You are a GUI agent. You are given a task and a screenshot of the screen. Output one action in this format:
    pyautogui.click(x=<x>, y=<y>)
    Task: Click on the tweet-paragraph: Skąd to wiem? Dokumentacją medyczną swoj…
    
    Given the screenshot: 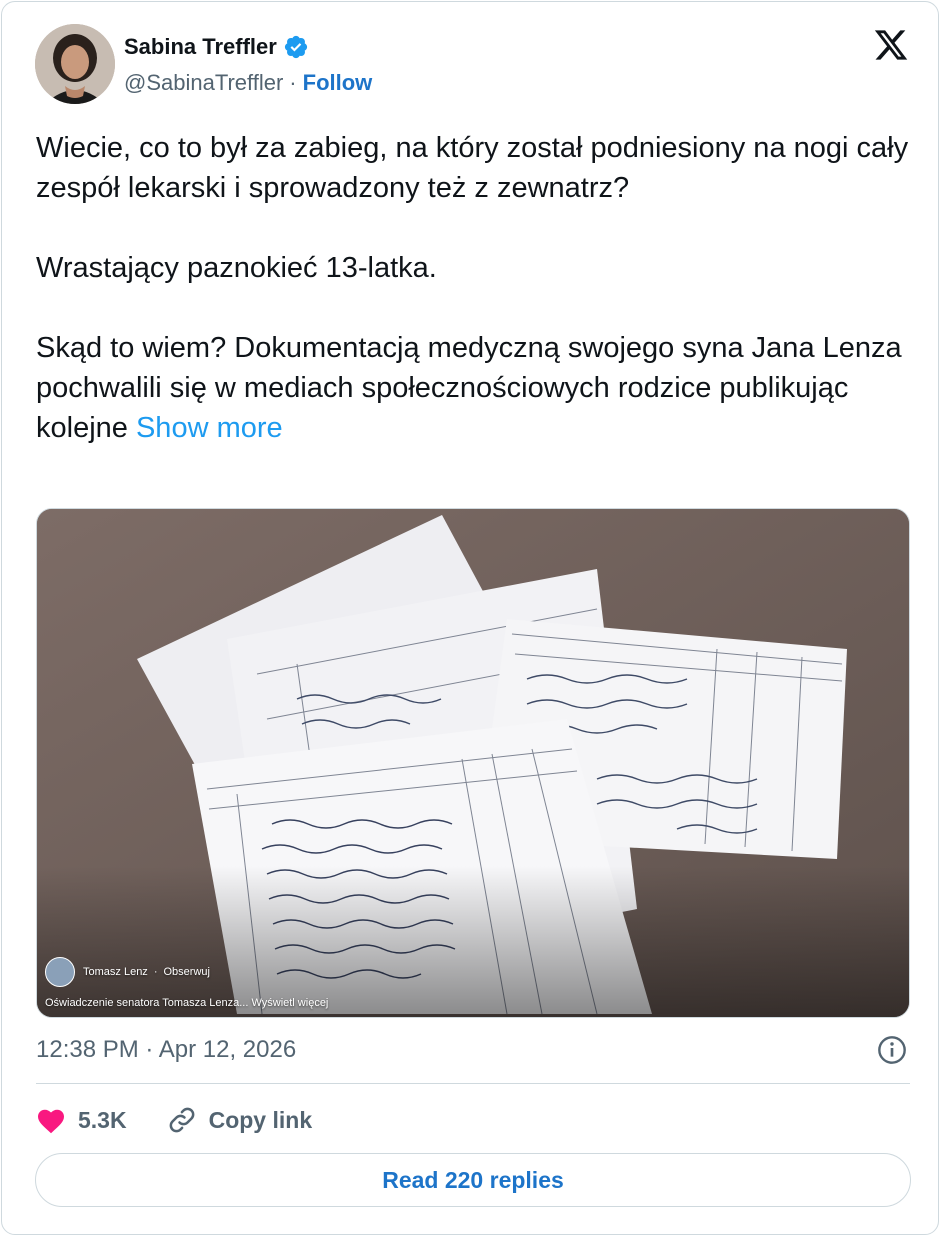 What is the action you would take?
    pyautogui.click(x=476, y=388)
    